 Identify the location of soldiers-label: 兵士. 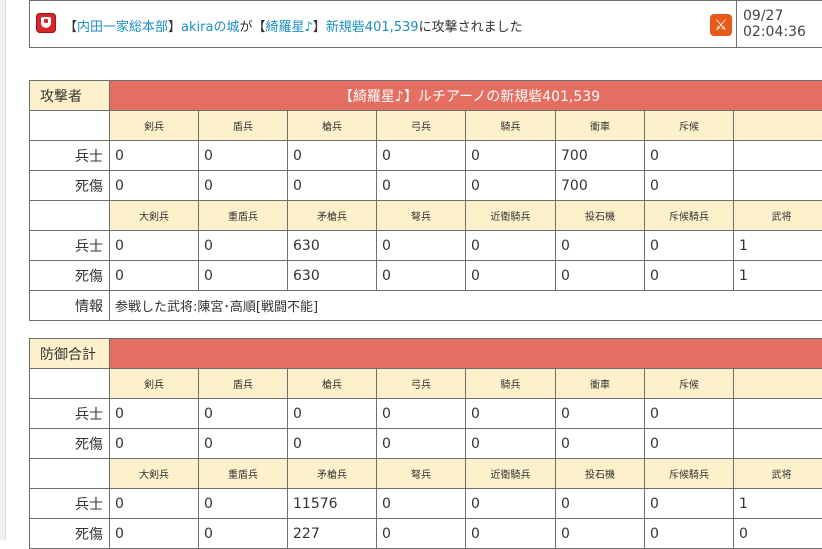
(70, 246).